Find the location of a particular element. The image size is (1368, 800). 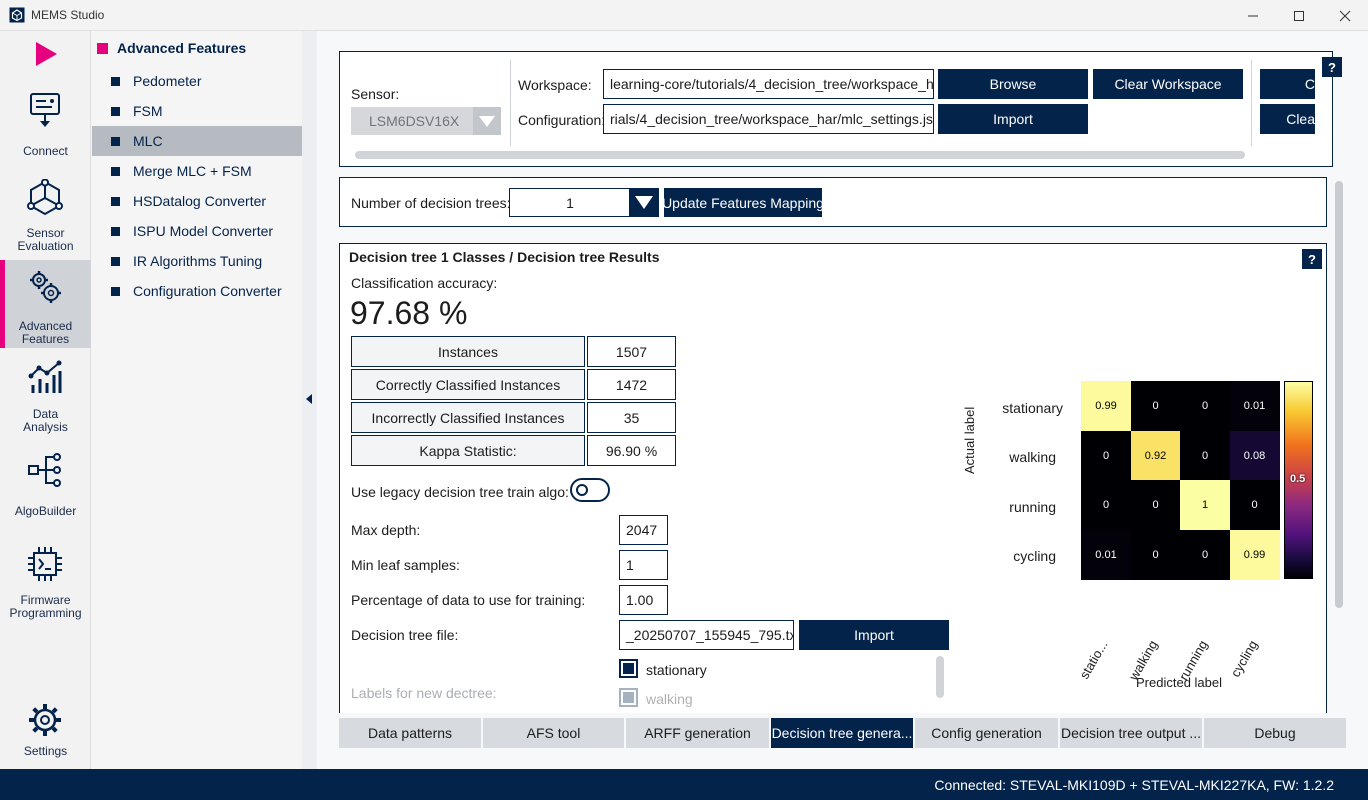

tab-arff-generation: ARFF generation is located at coordinates (698, 733).